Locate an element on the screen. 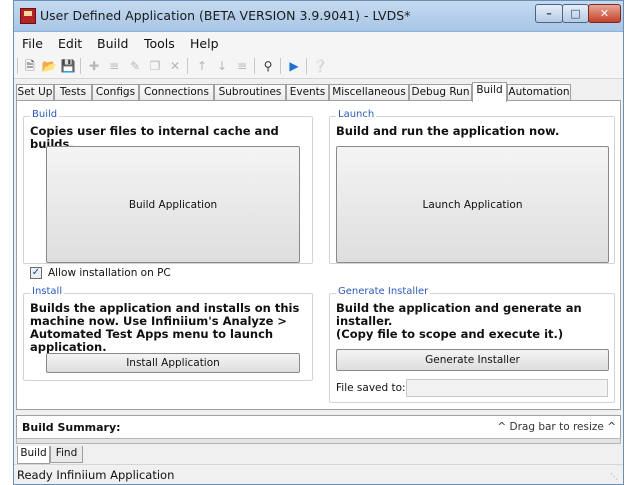 The image size is (637, 485). close-button: ✕ is located at coordinates (604, 13).